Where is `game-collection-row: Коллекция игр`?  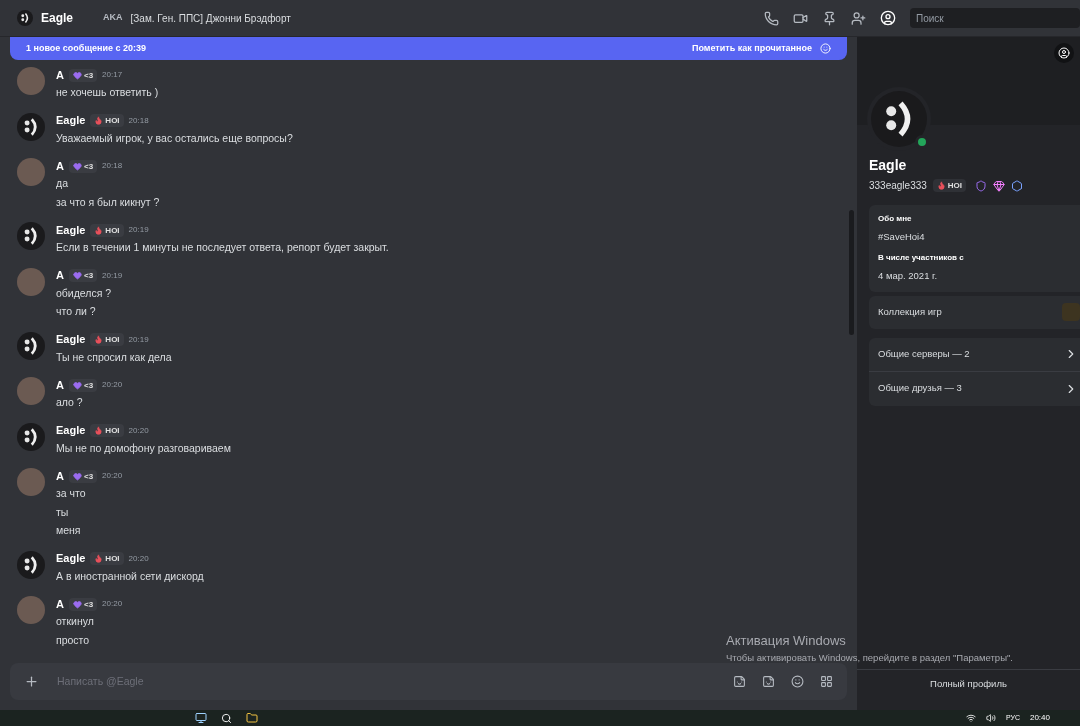
game-collection-row: Коллекция игр is located at coordinates (974, 312).